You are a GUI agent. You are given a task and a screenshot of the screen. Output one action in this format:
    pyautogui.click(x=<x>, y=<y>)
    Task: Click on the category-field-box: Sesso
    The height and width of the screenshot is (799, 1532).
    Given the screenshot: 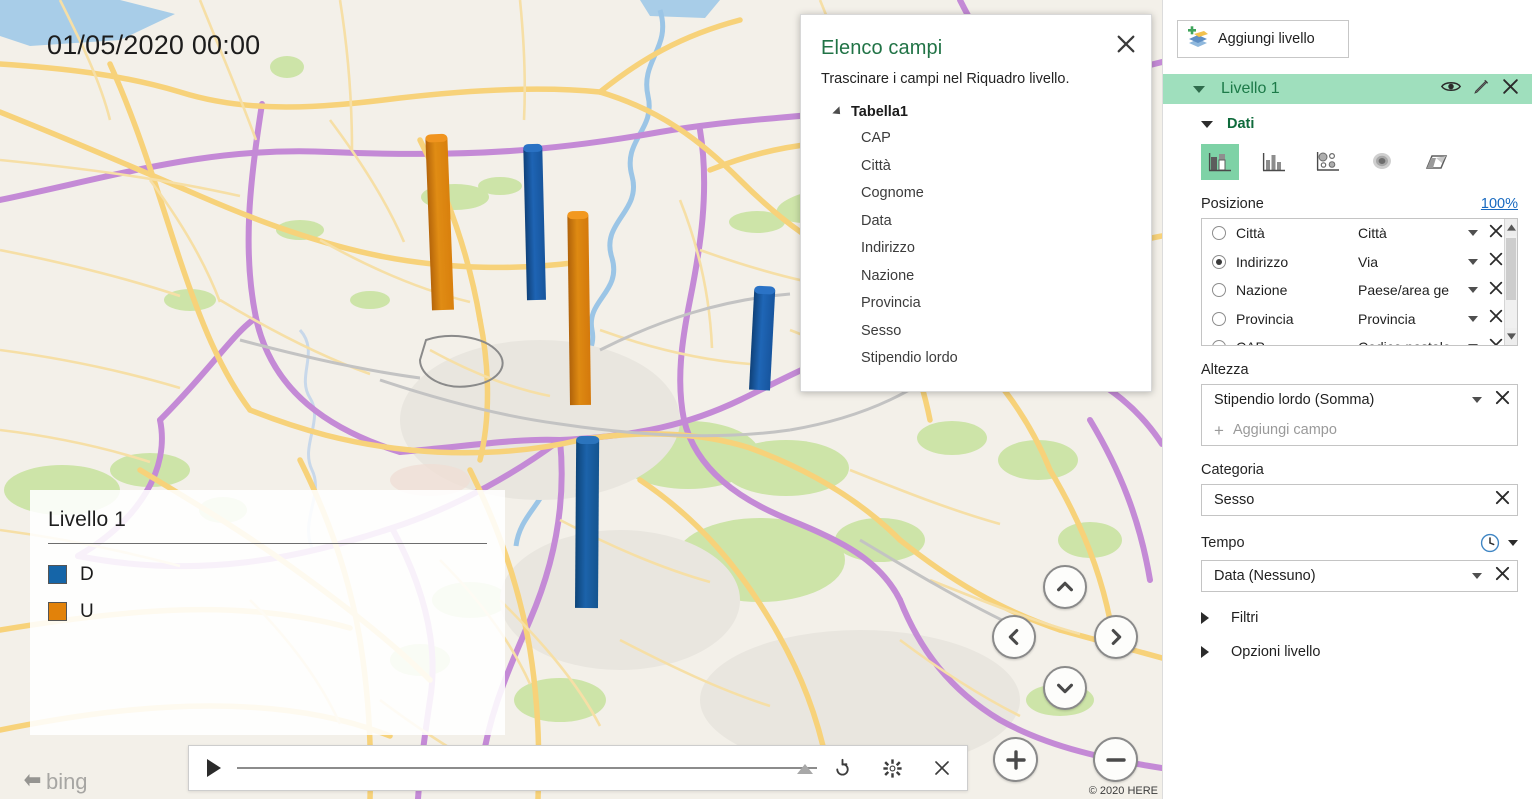 What is the action you would take?
    pyautogui.click(x=1359, y=500)
    